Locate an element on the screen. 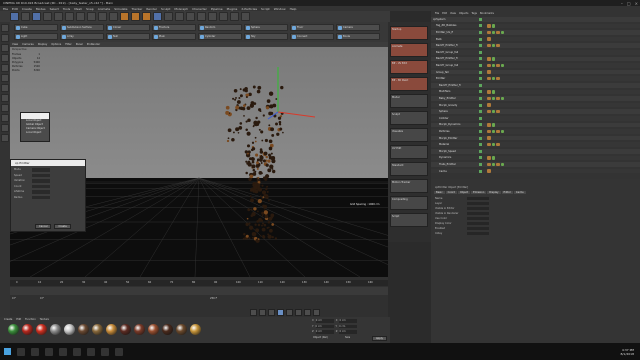 This screenshot has width=640, height=360. object-row: Cache is located at coordinates (535, 171).